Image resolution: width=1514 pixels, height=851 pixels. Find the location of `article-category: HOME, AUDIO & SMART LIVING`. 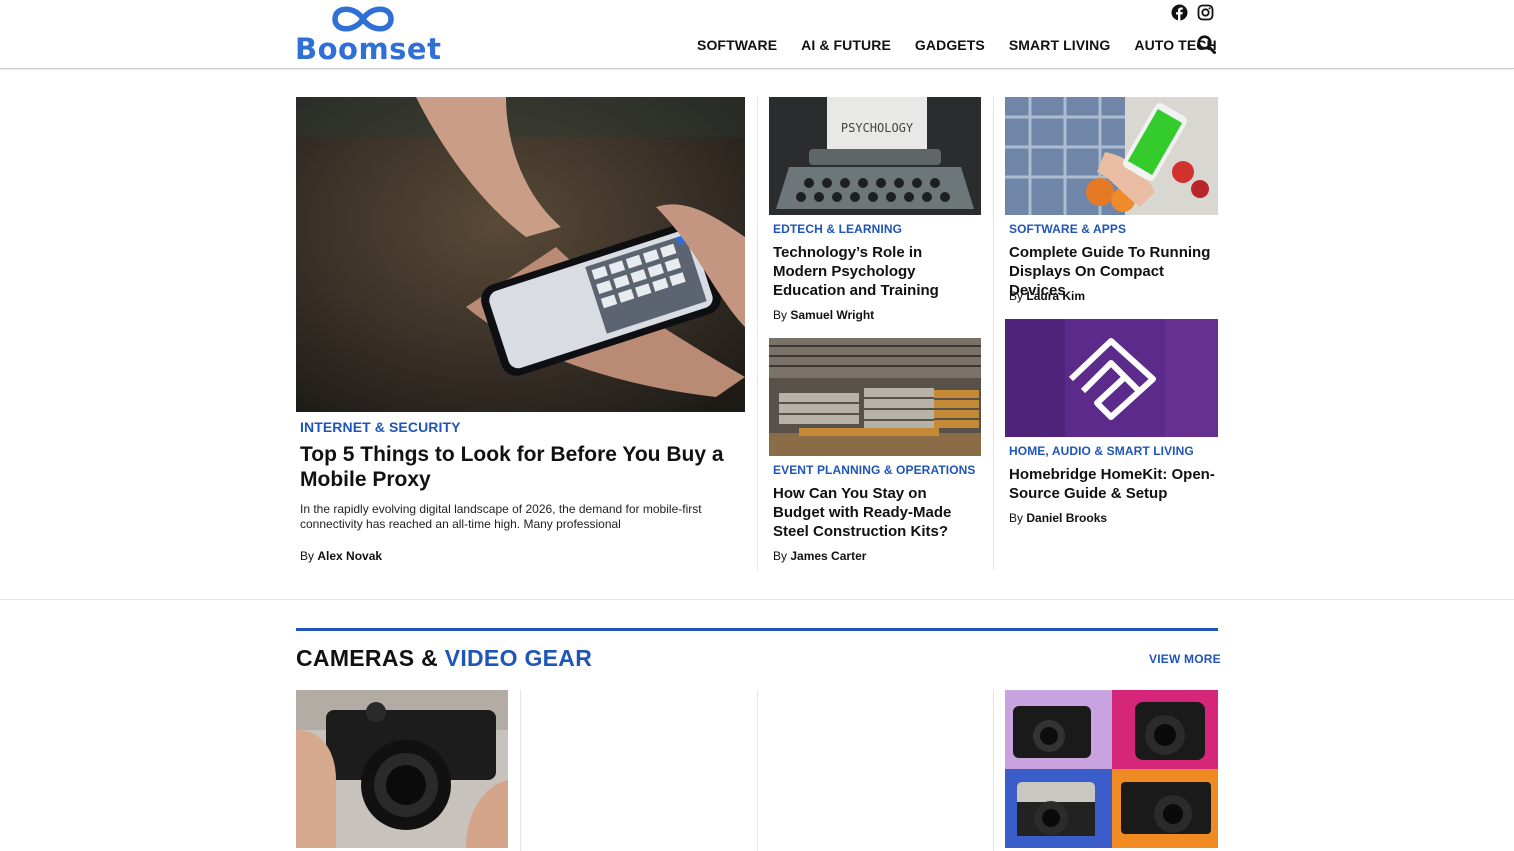

article-category: HOME, AUDIO & SMART LIVING is located at coordinates (1101, 451).